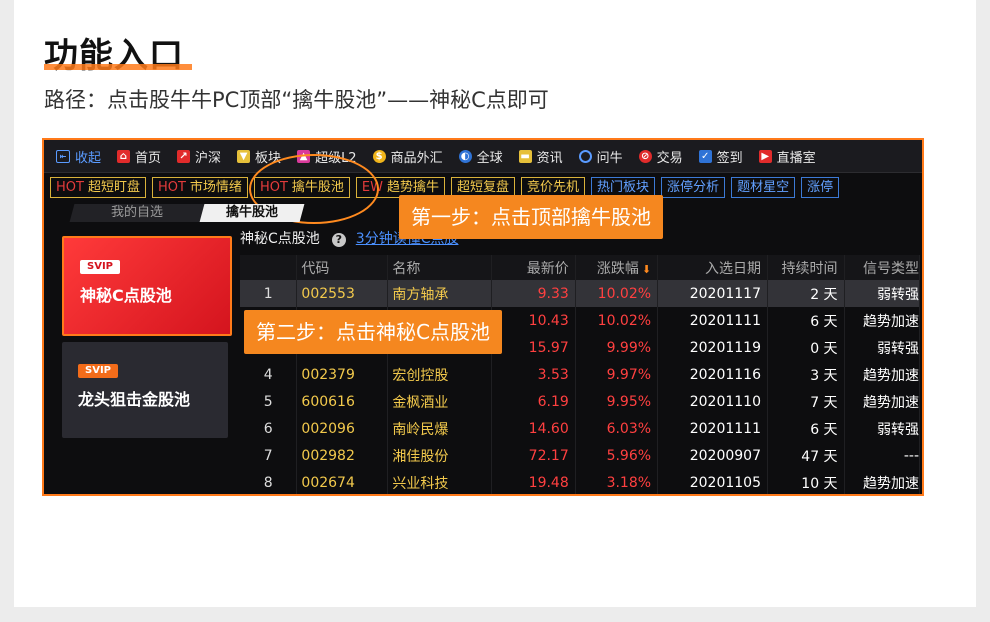 This screenshot has height=622, width=990. What do you see at coordinates (580, 401) in the screenshot?
I see `table-row: 5 600616 金枫酒业 6.19 9.95% 20201110 7 天趋势加速` at bounding box center [580, 401].